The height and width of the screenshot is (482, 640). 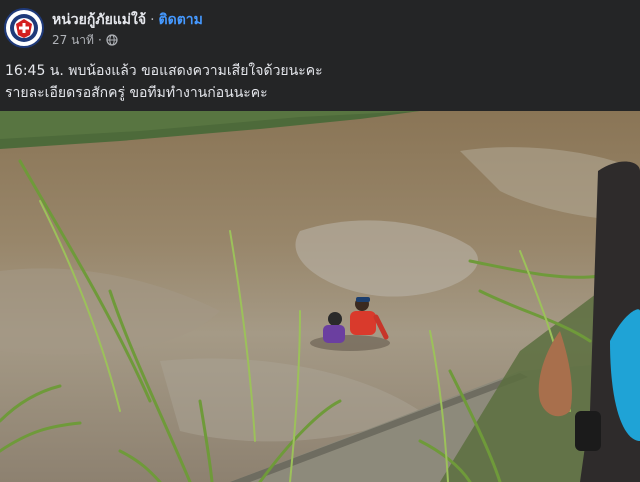 I want to click on follow-button: ติดตาม, so click(x=181, y=20).